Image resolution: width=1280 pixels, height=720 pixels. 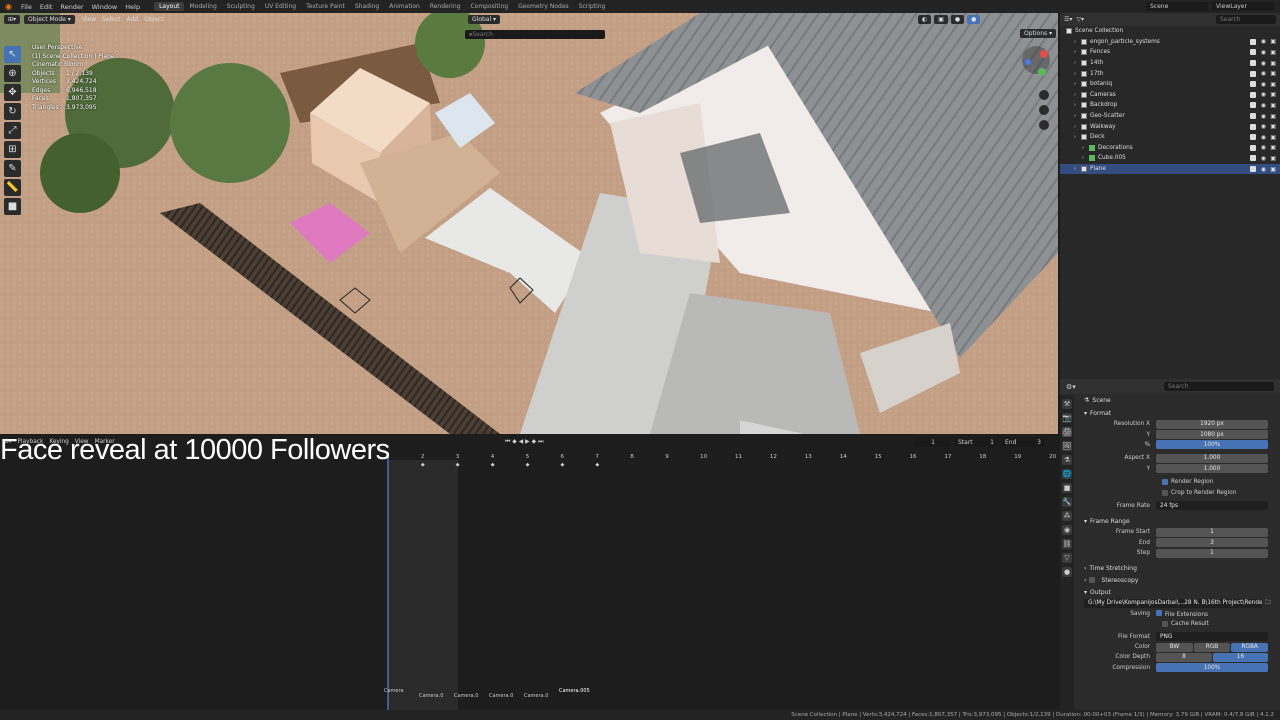 What do you see at coordinates (133, 19) in the screenshot?
I see `viewport-menu-add: Add` at bounding box center [133, 19].